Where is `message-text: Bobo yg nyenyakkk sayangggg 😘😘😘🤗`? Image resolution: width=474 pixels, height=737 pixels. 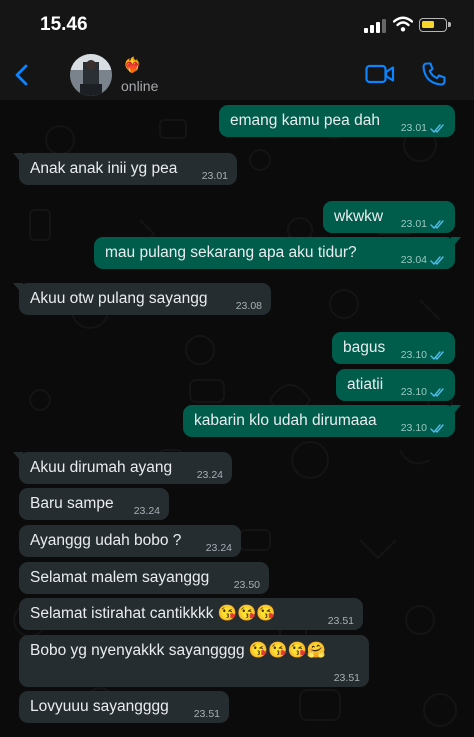
message-text: Bobo yg nyenyakkk sayangggg 😘😘😘🤗 is located at coordinates (178, 650).